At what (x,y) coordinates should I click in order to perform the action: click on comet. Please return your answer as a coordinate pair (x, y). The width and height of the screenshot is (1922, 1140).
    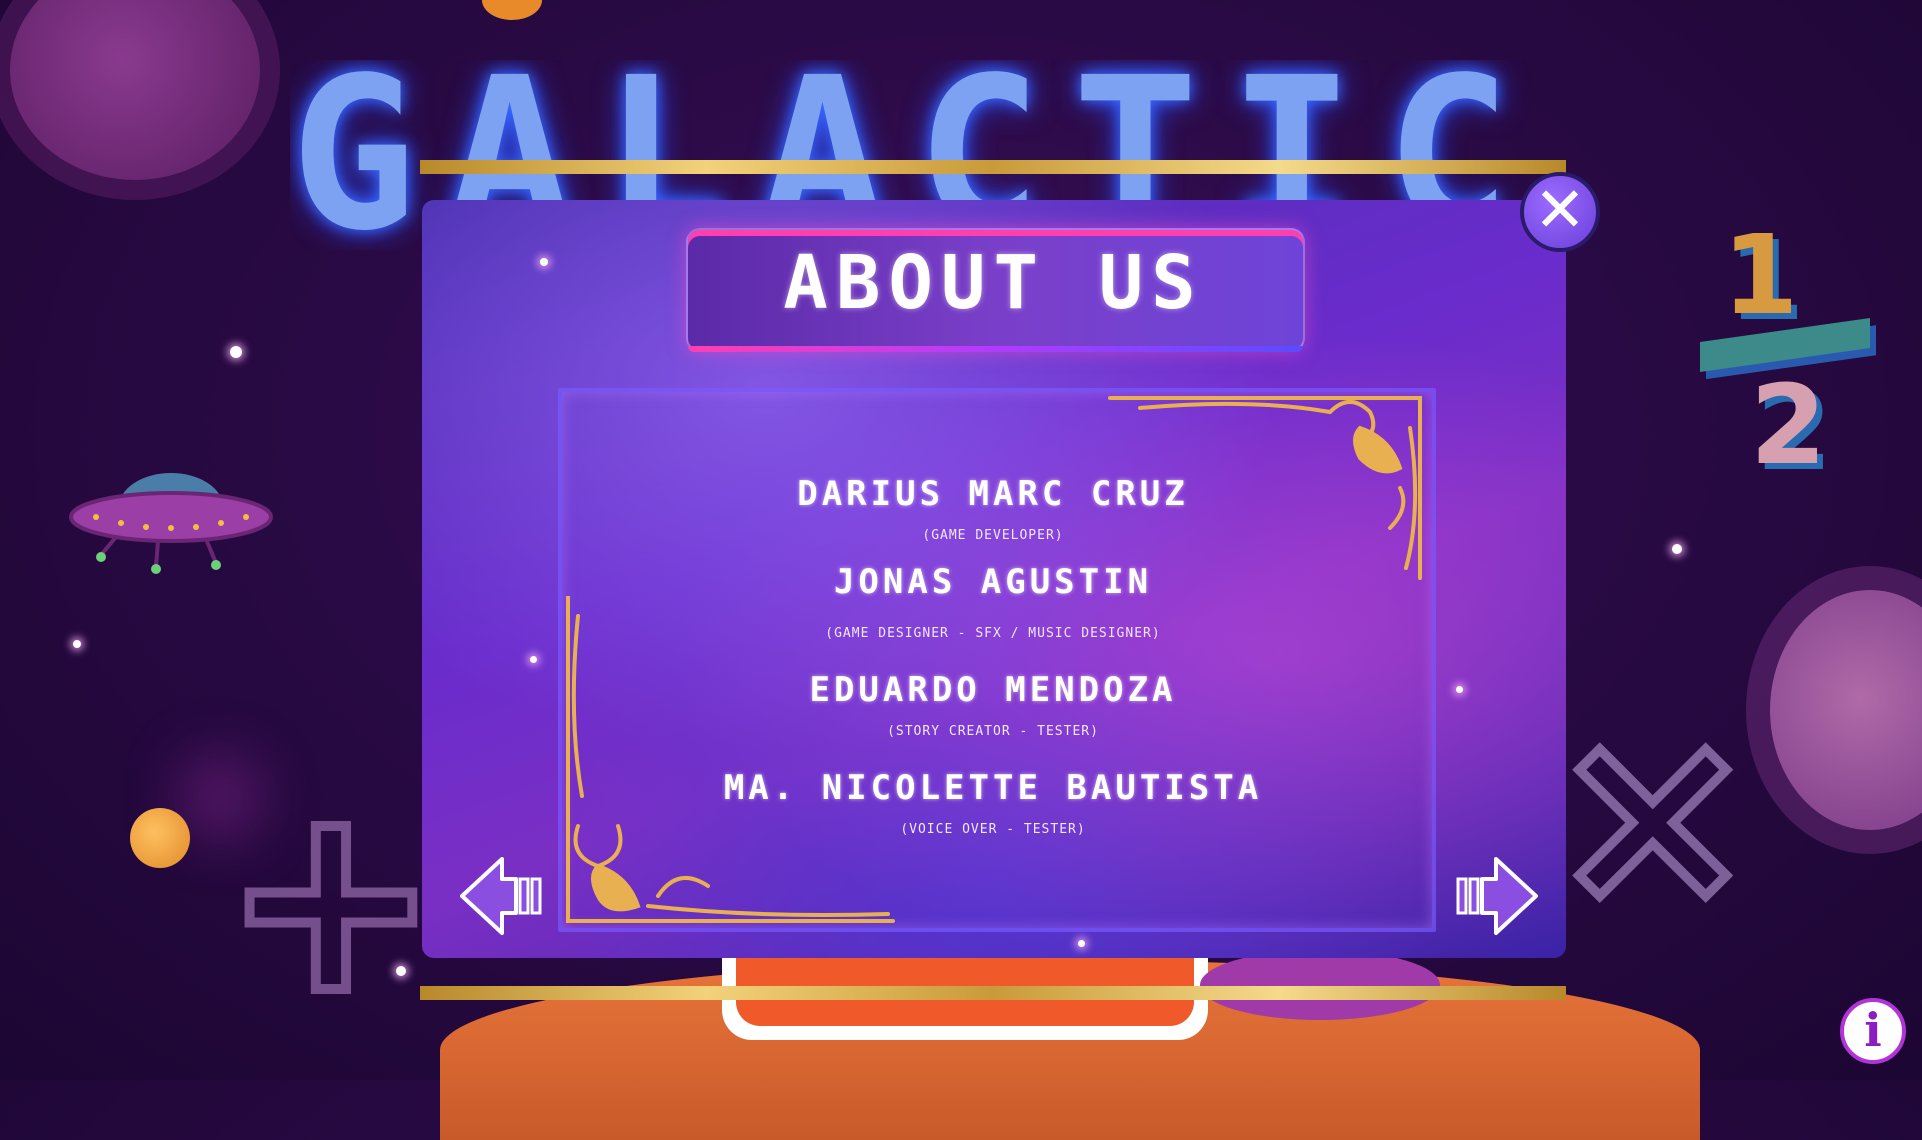
    Looking at the image, I should click on (160, 838).